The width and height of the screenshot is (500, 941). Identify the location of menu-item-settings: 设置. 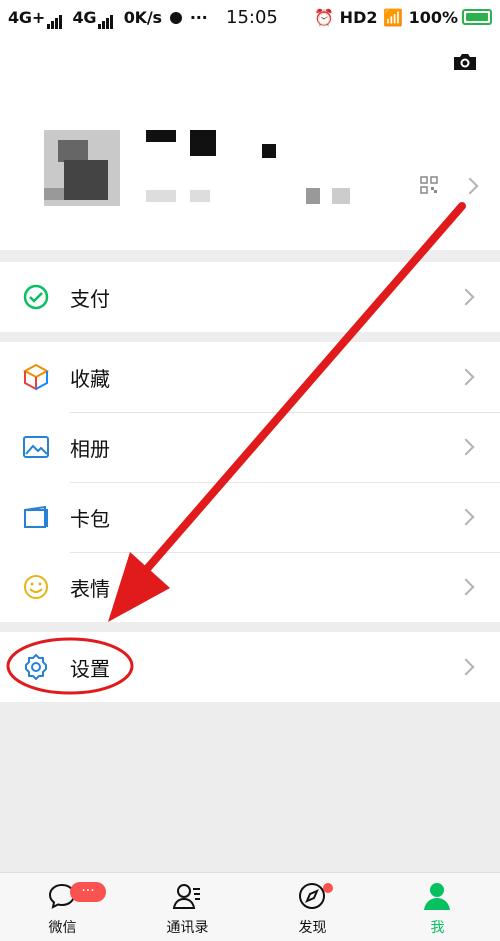
(250, 667).